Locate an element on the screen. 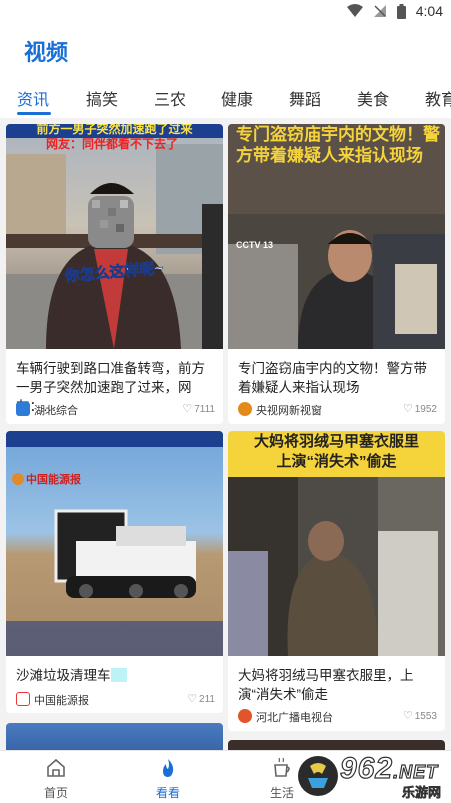 The height and width of the screenshot is (803, 451). thumbnail-top-caption: 专门盗窃庙宇内的文物！警方带着嫌疑人来指认现场 is located at coordinates (338, 145).